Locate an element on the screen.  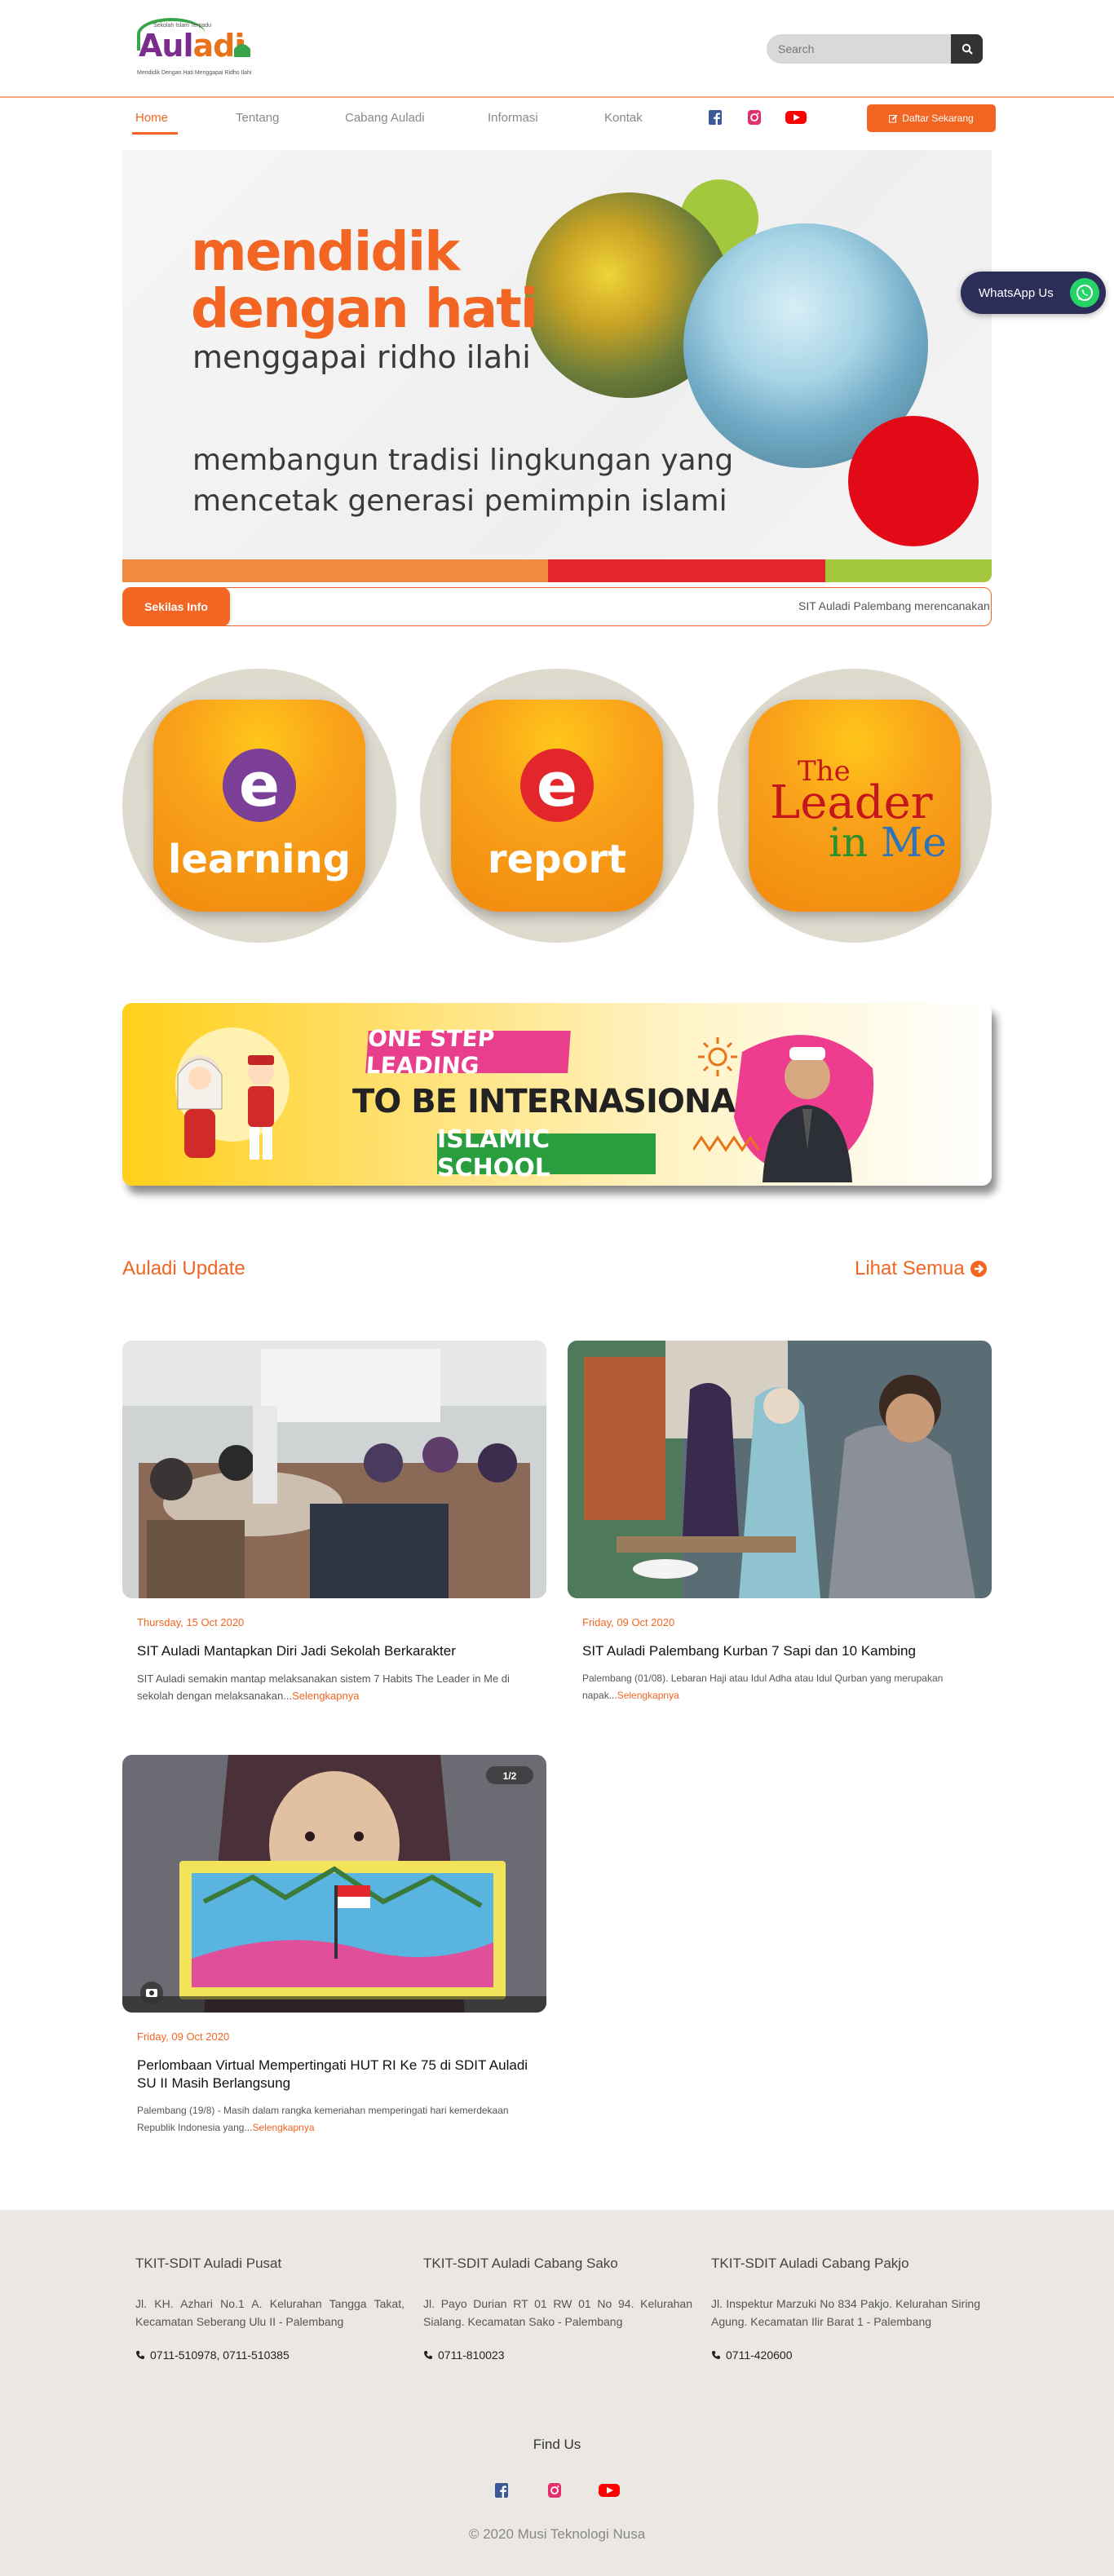
whatsapp-chat-button: WhatsApp Us is located at coordinates (1033, 293).